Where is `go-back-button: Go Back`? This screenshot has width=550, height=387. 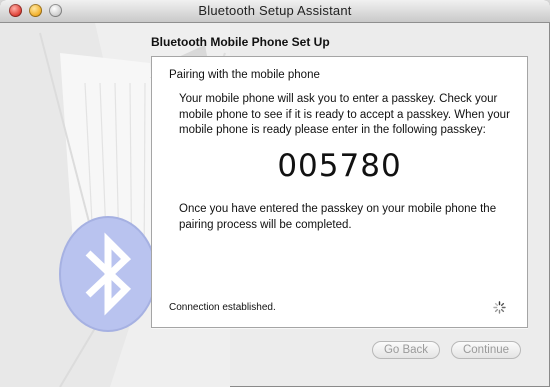 go-back-button: Go Back is located at coordinates (406, 350).